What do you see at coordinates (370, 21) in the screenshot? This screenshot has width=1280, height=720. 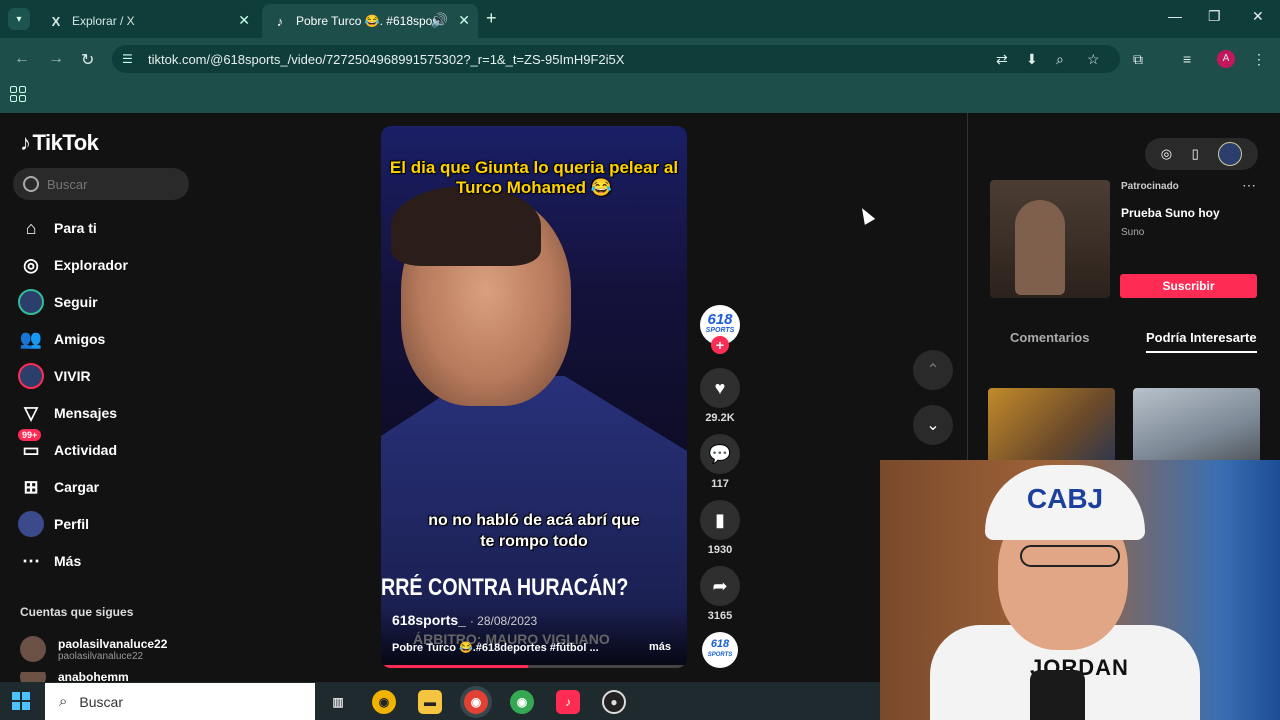 I see `tab-tiktok-video: ♪ Pobre Turco 😂. #618sports 🔊 ✕` at bounding box center [370, 21].